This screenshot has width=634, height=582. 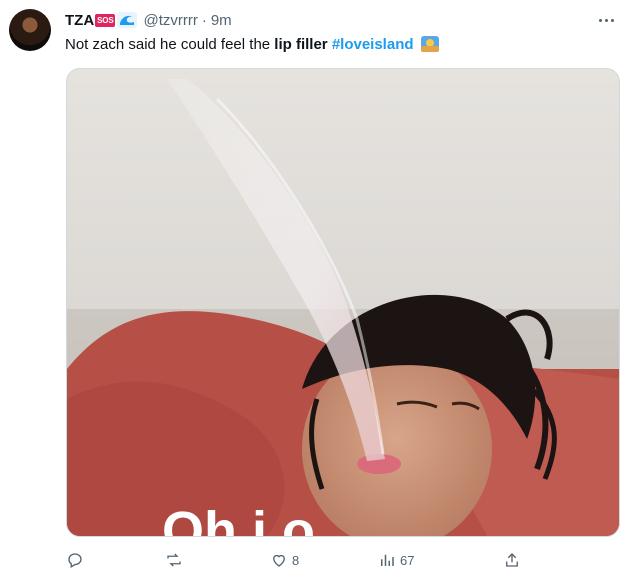 What do you see at coordinates (407, 560) in the screenshot?
I see `views-count: 67` at bounding box center [407, 560].